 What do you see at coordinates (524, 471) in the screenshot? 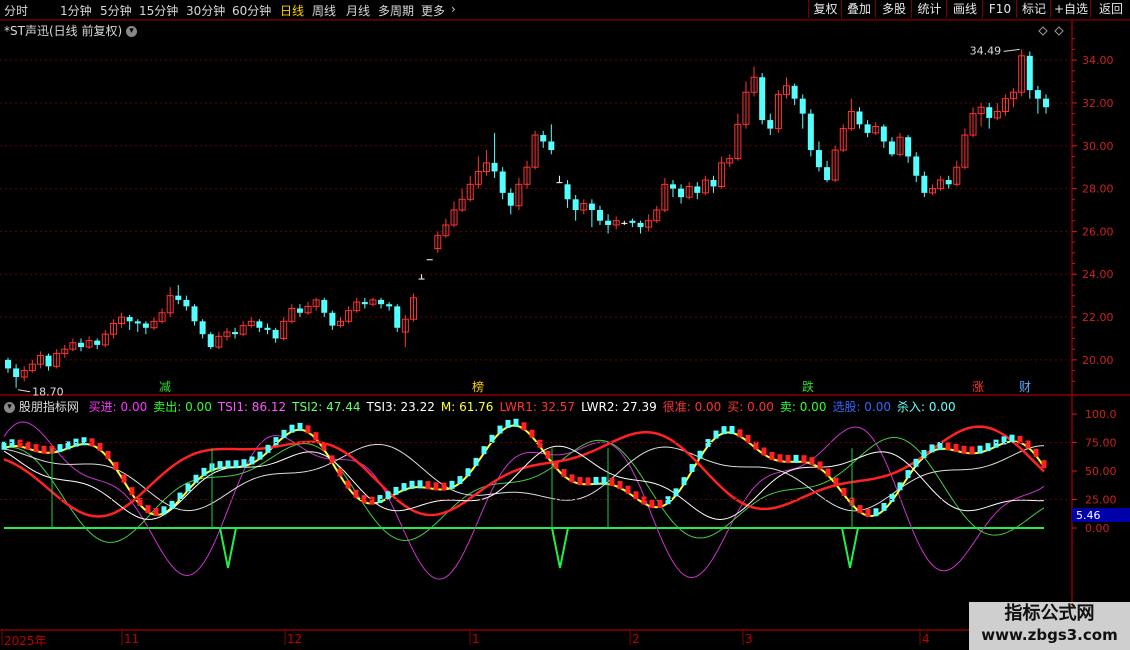
I see `lwr1-line` at bounding box center [524, 471].